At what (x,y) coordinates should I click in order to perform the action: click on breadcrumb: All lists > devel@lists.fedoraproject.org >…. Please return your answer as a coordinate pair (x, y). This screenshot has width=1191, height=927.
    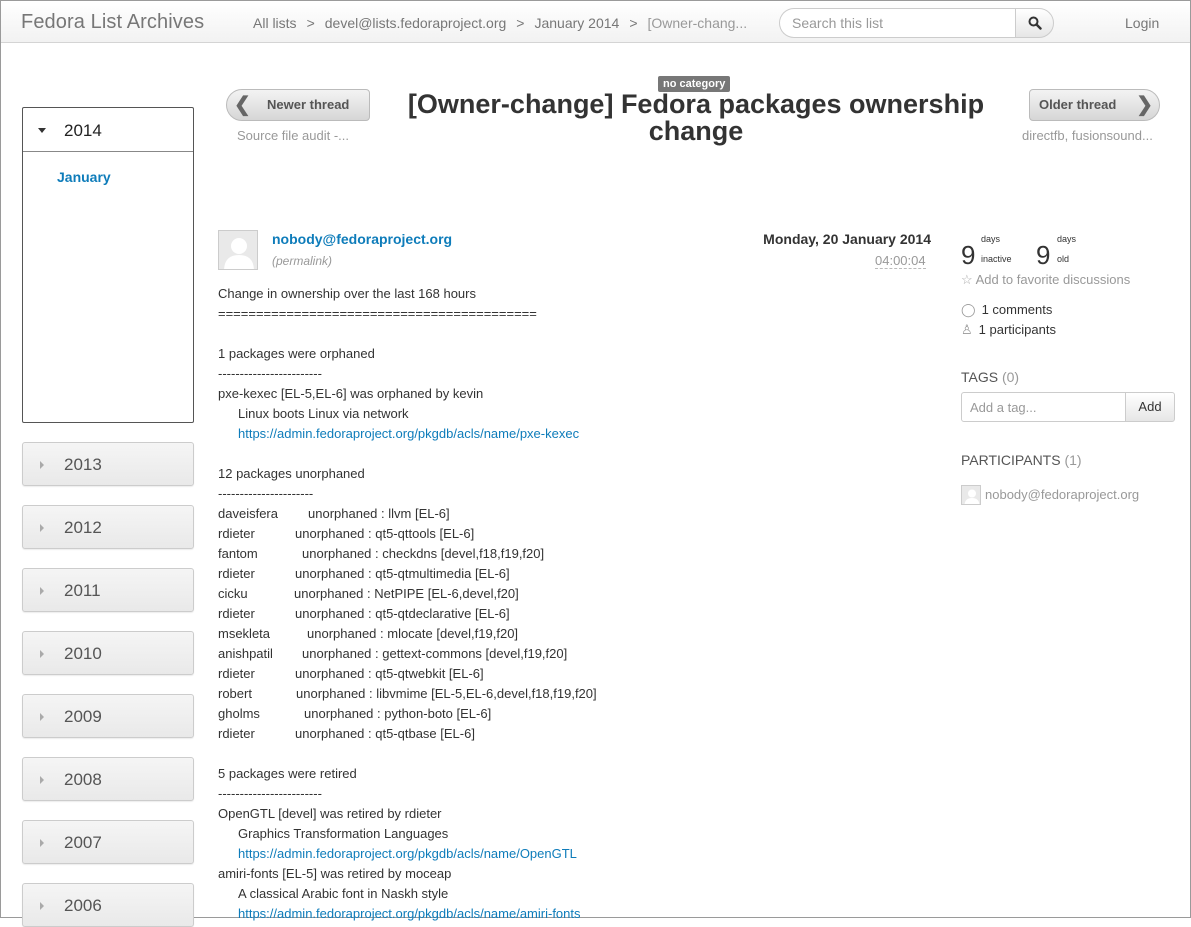
    Looking at the image, I should click on (500, 23).